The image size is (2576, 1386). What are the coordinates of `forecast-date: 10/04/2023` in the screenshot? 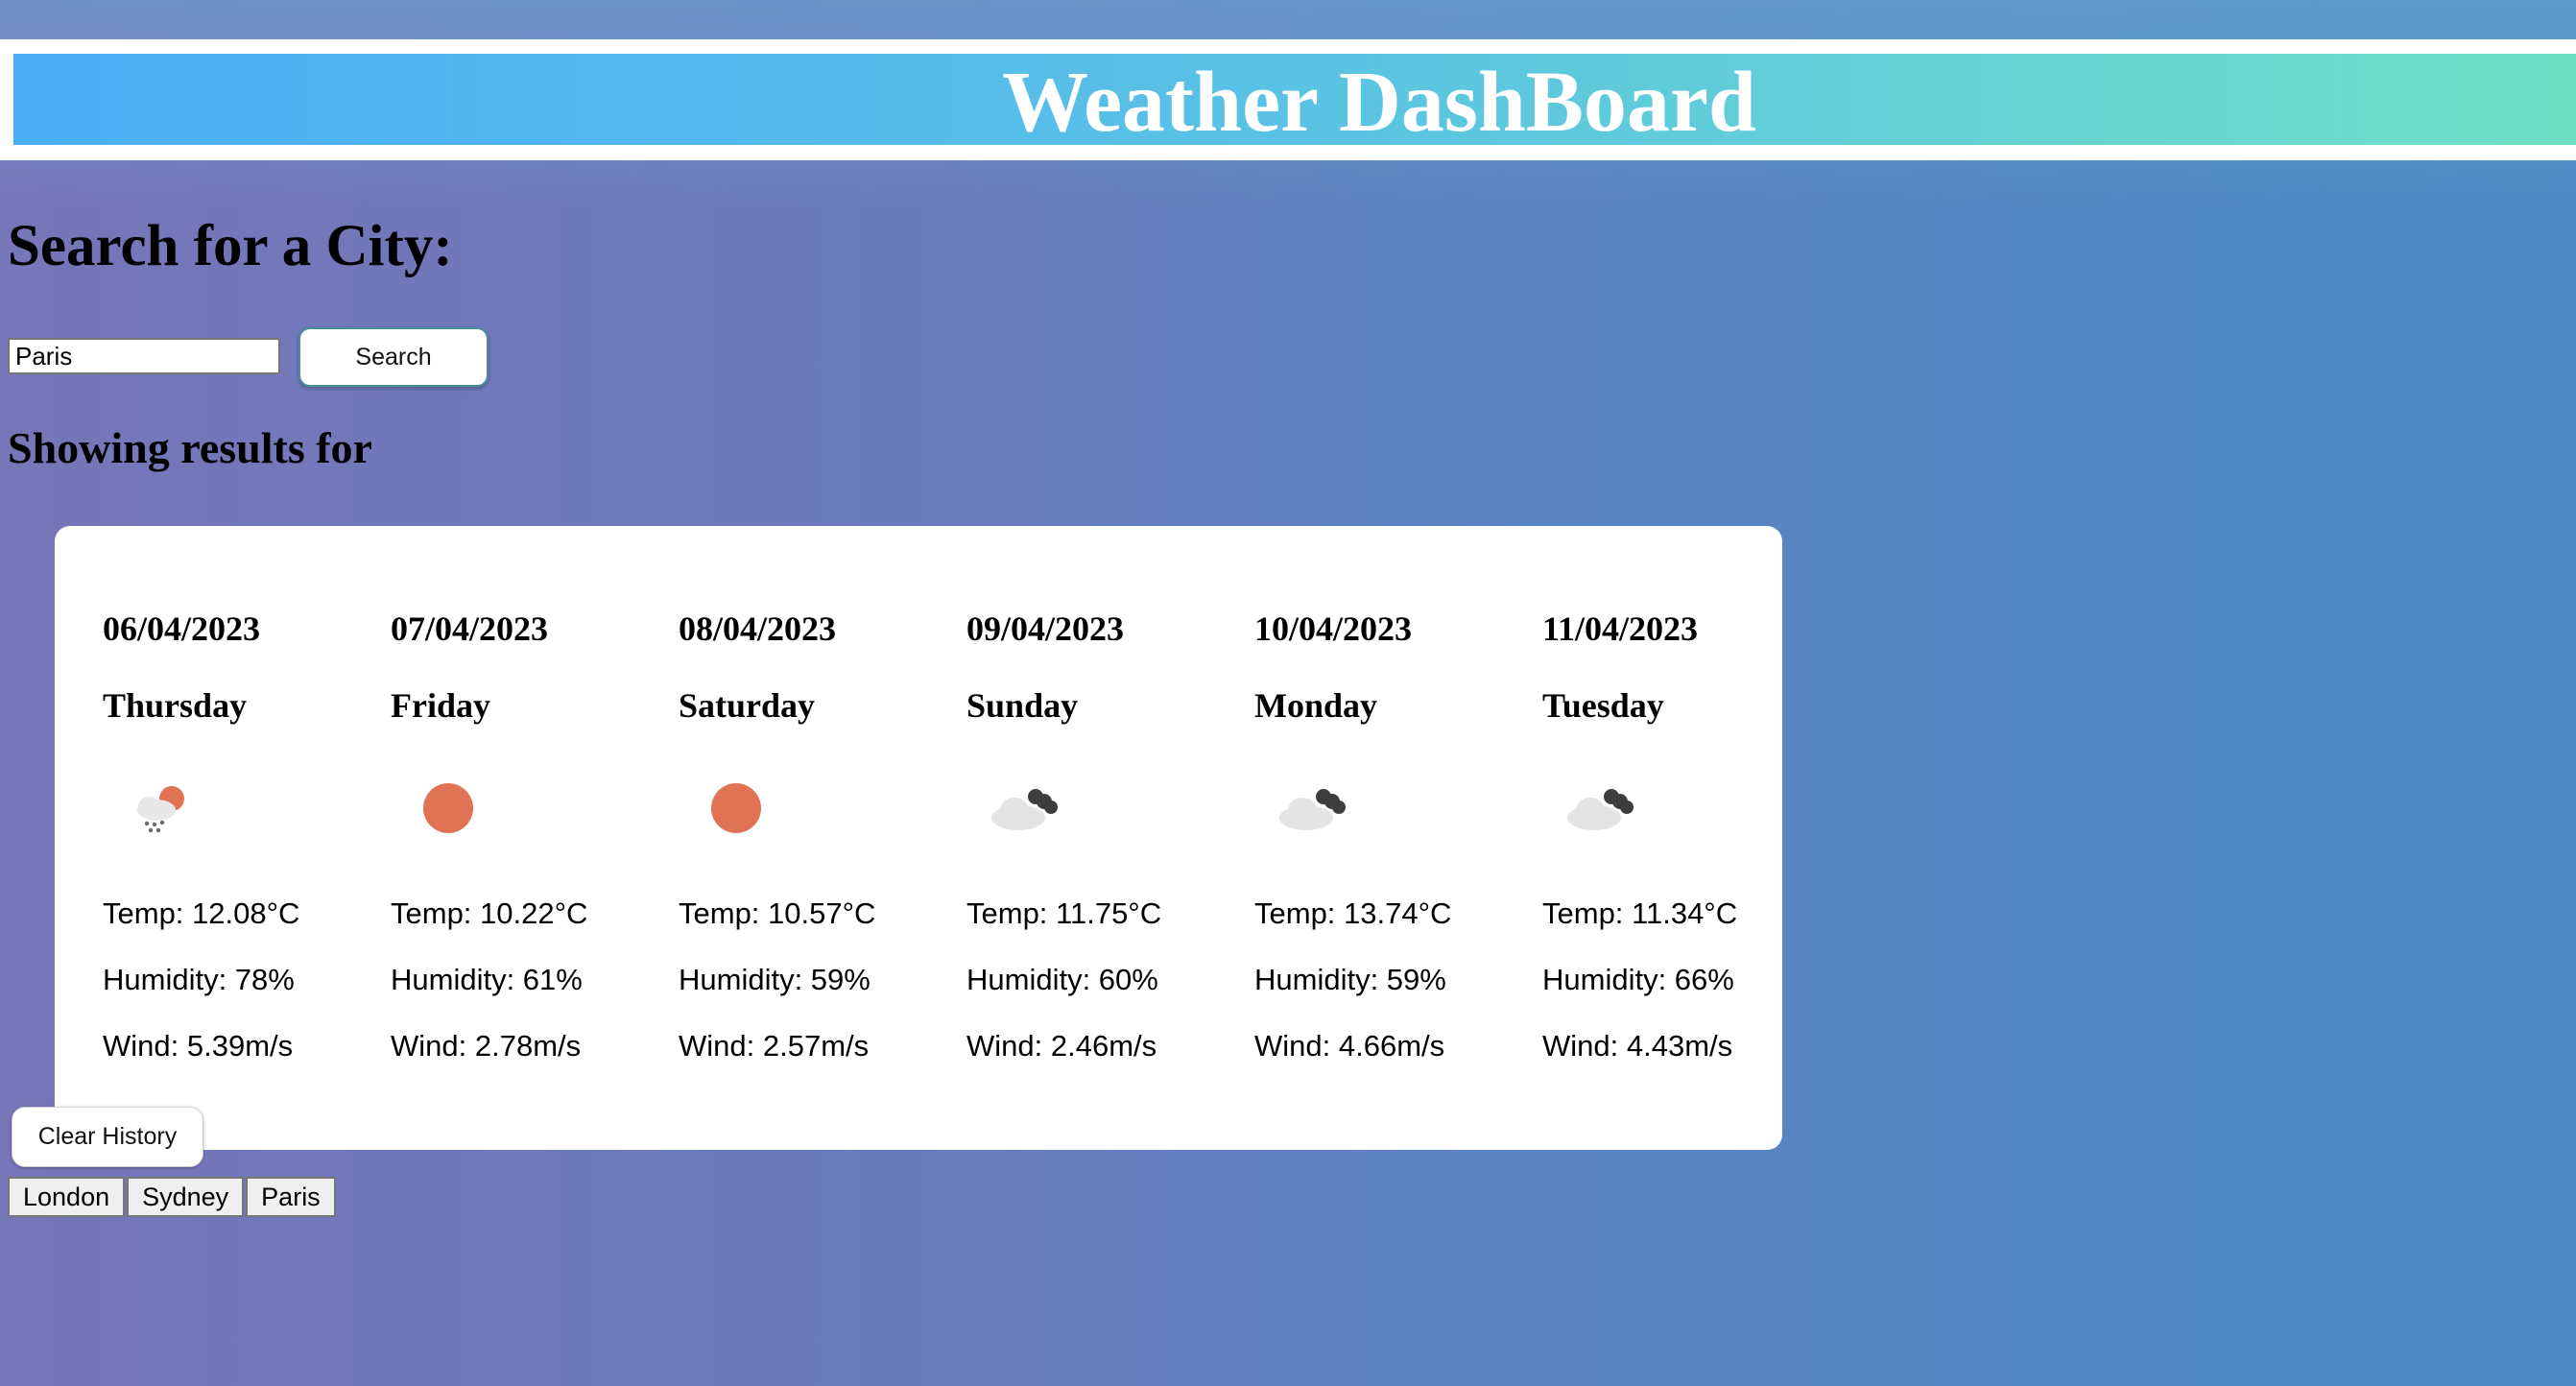 It's located at (1333, 628).